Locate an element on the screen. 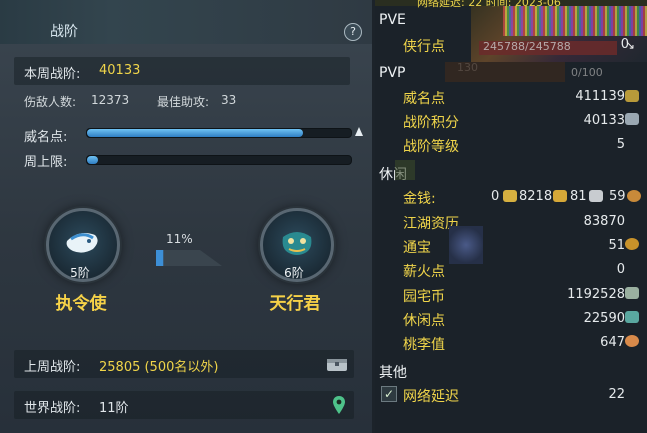  world-rank-value: 11阶 is located at coordinates (114, 408).